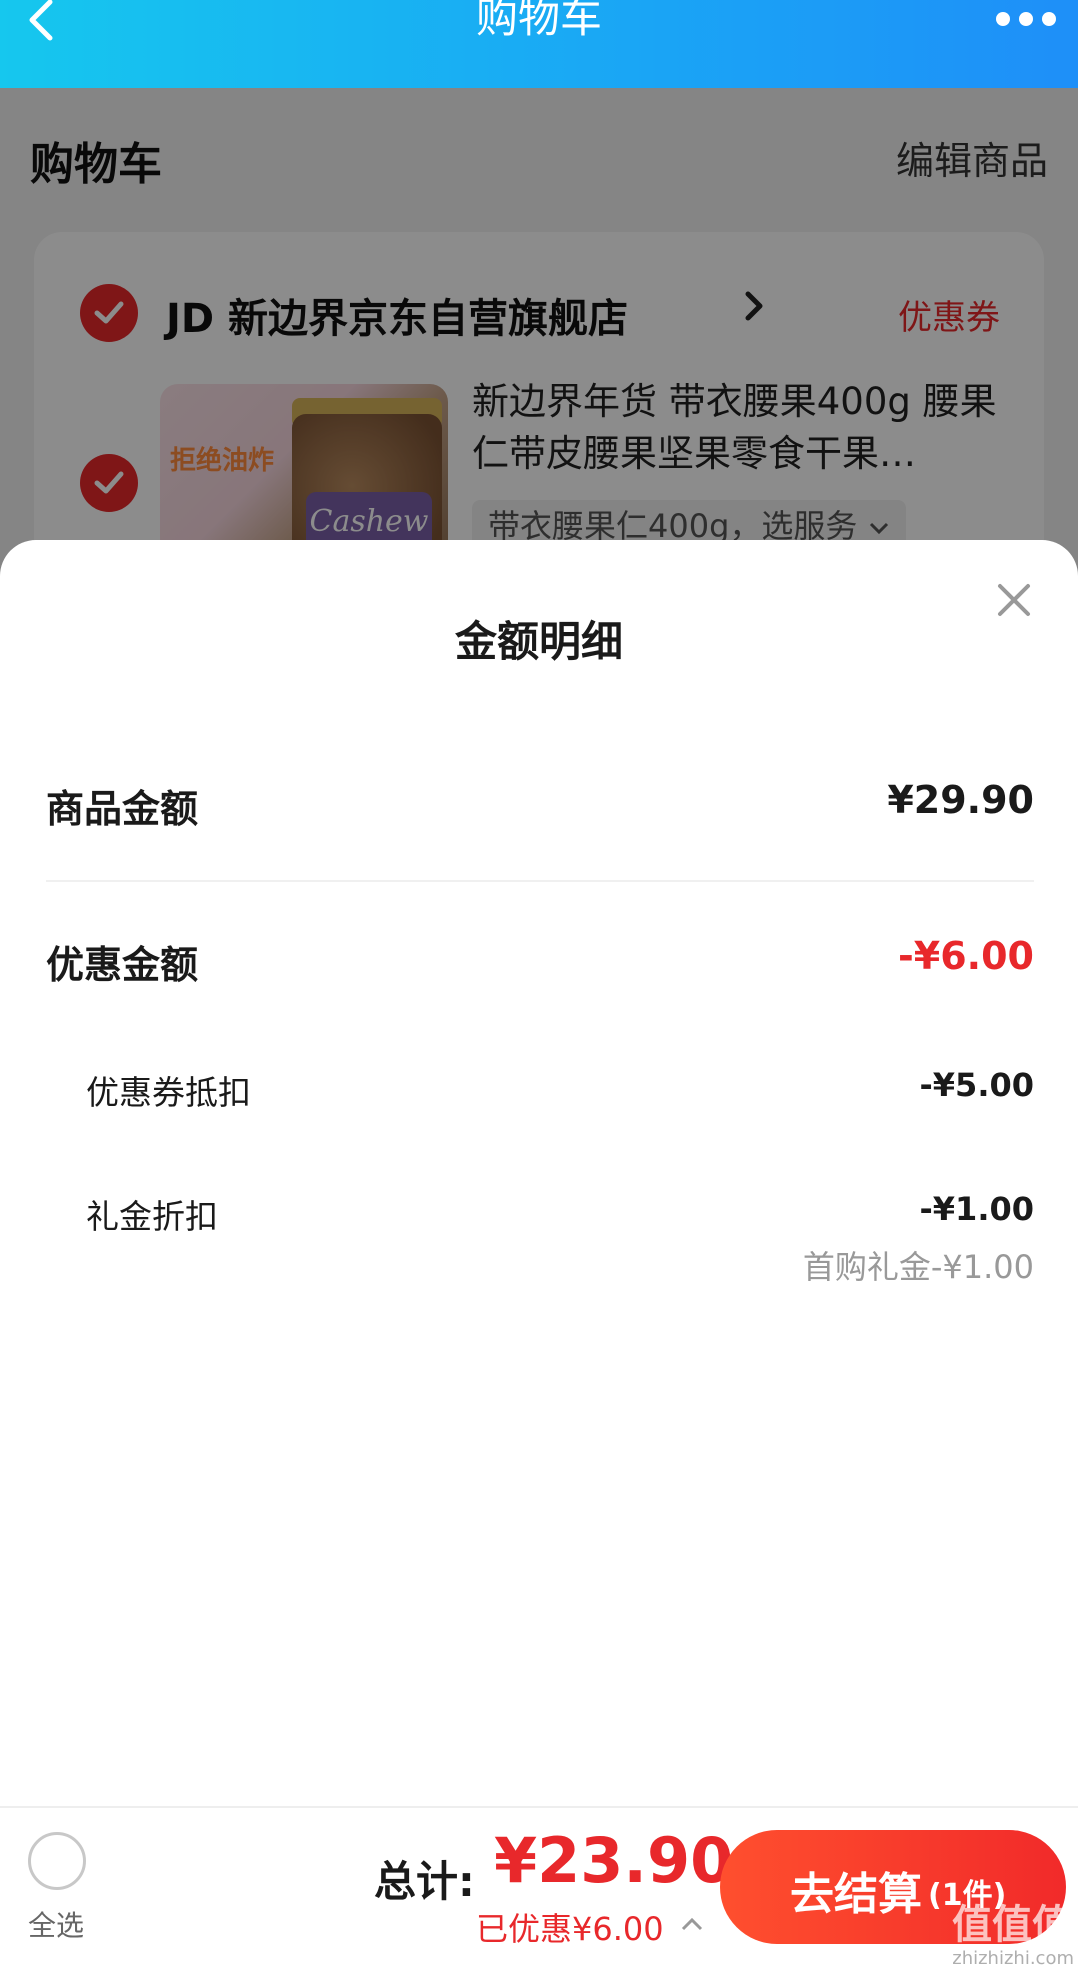 Image resolution: width=1078 pixels, height=1974 pixels. I want to click on more-dots-icon, so click(1026, 19).